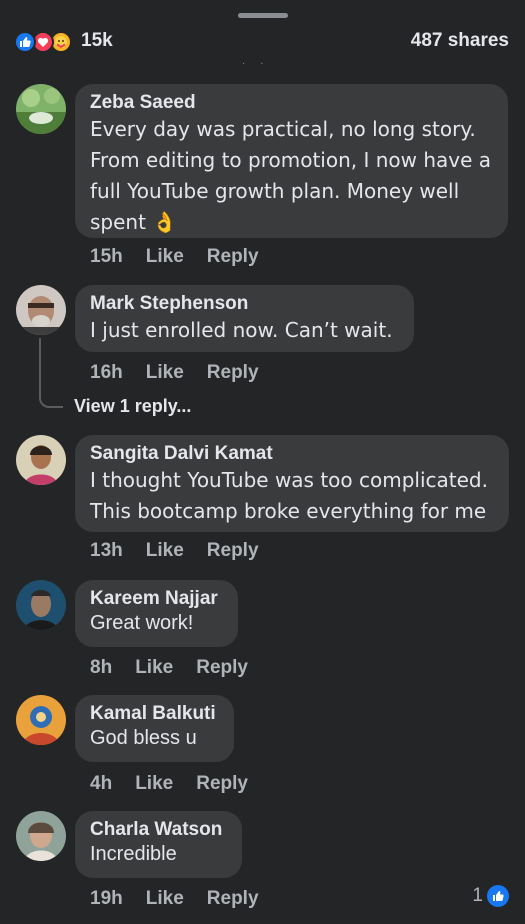 Image resolution: width=525 pixels, height=924 pixels. I want to click on comment-like-count: 1, so click(490, 896).